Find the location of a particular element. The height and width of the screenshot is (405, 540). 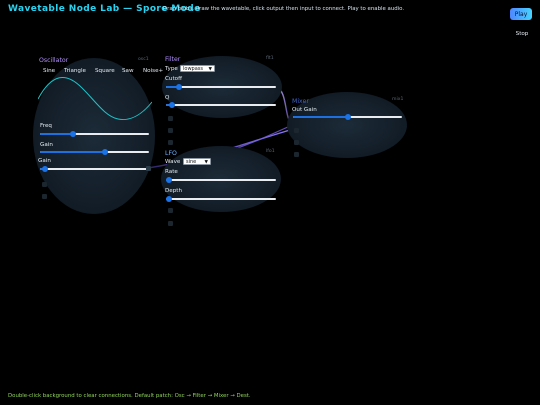

wavetable-curve is located at coordinates (95, 99).